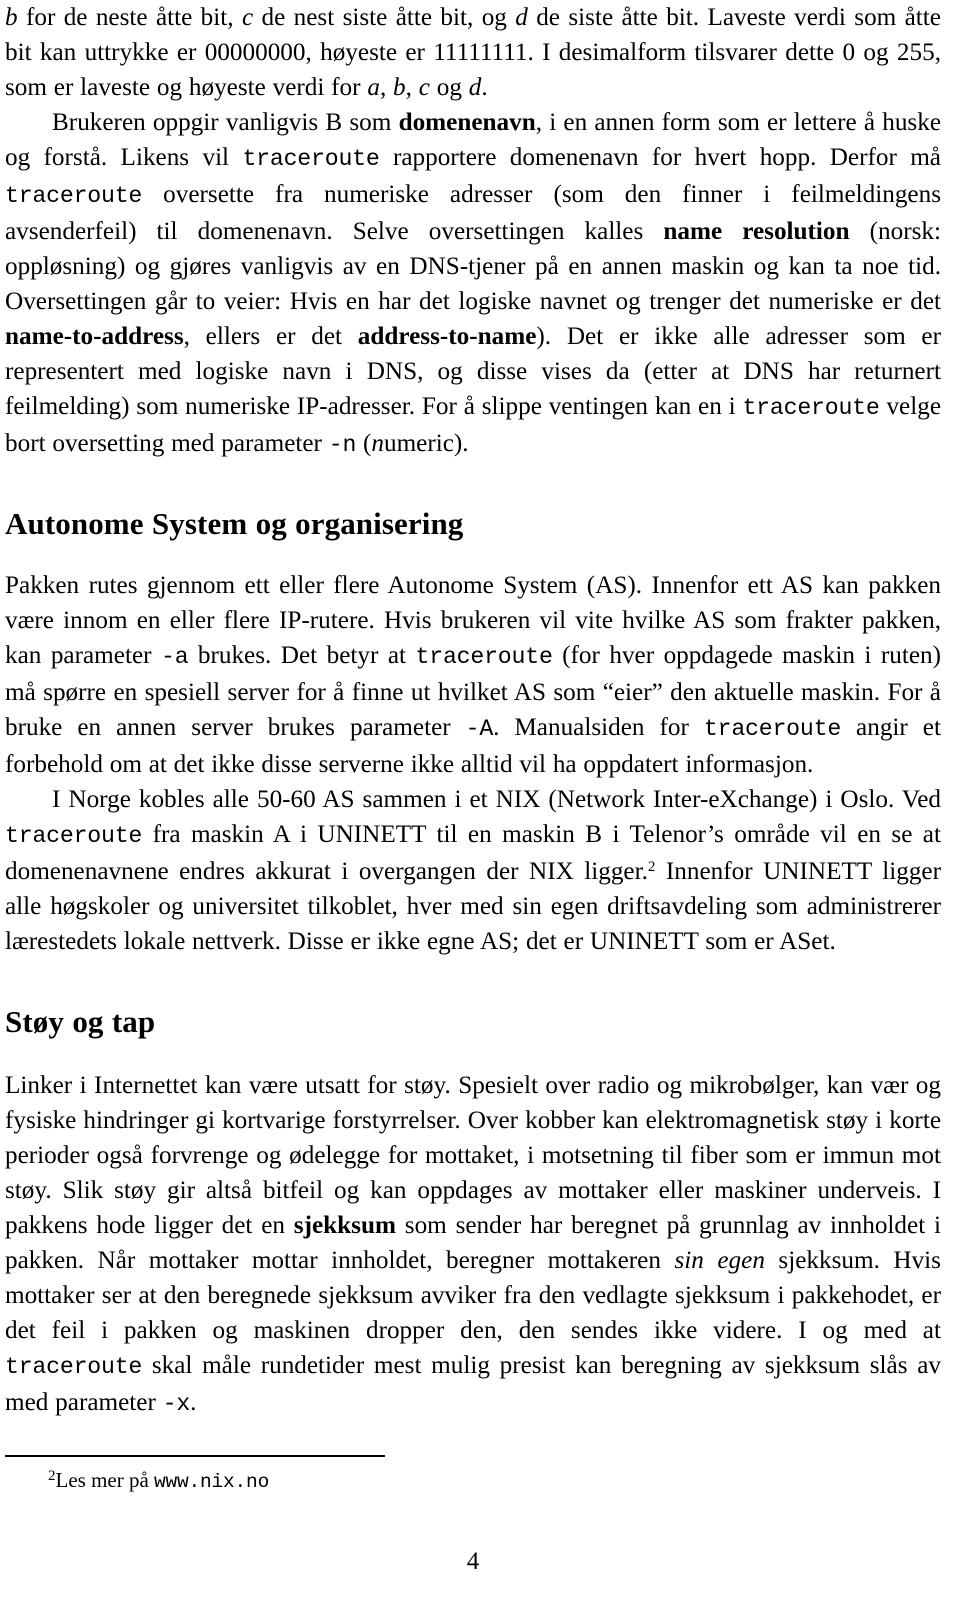 Image resolution: width=960 pixels, height=1600 pixels. I want to click on footnote-entry: 2Les mer på www.nix.no, so click(473, 1480).